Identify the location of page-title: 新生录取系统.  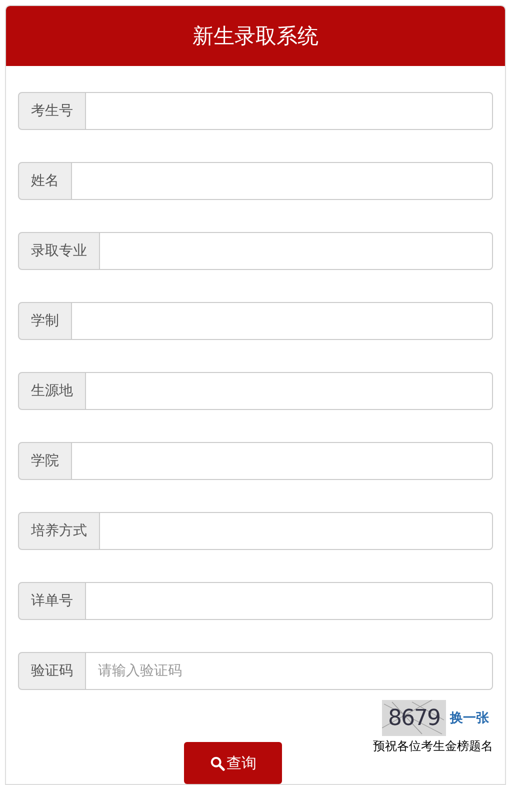
(255, 36).